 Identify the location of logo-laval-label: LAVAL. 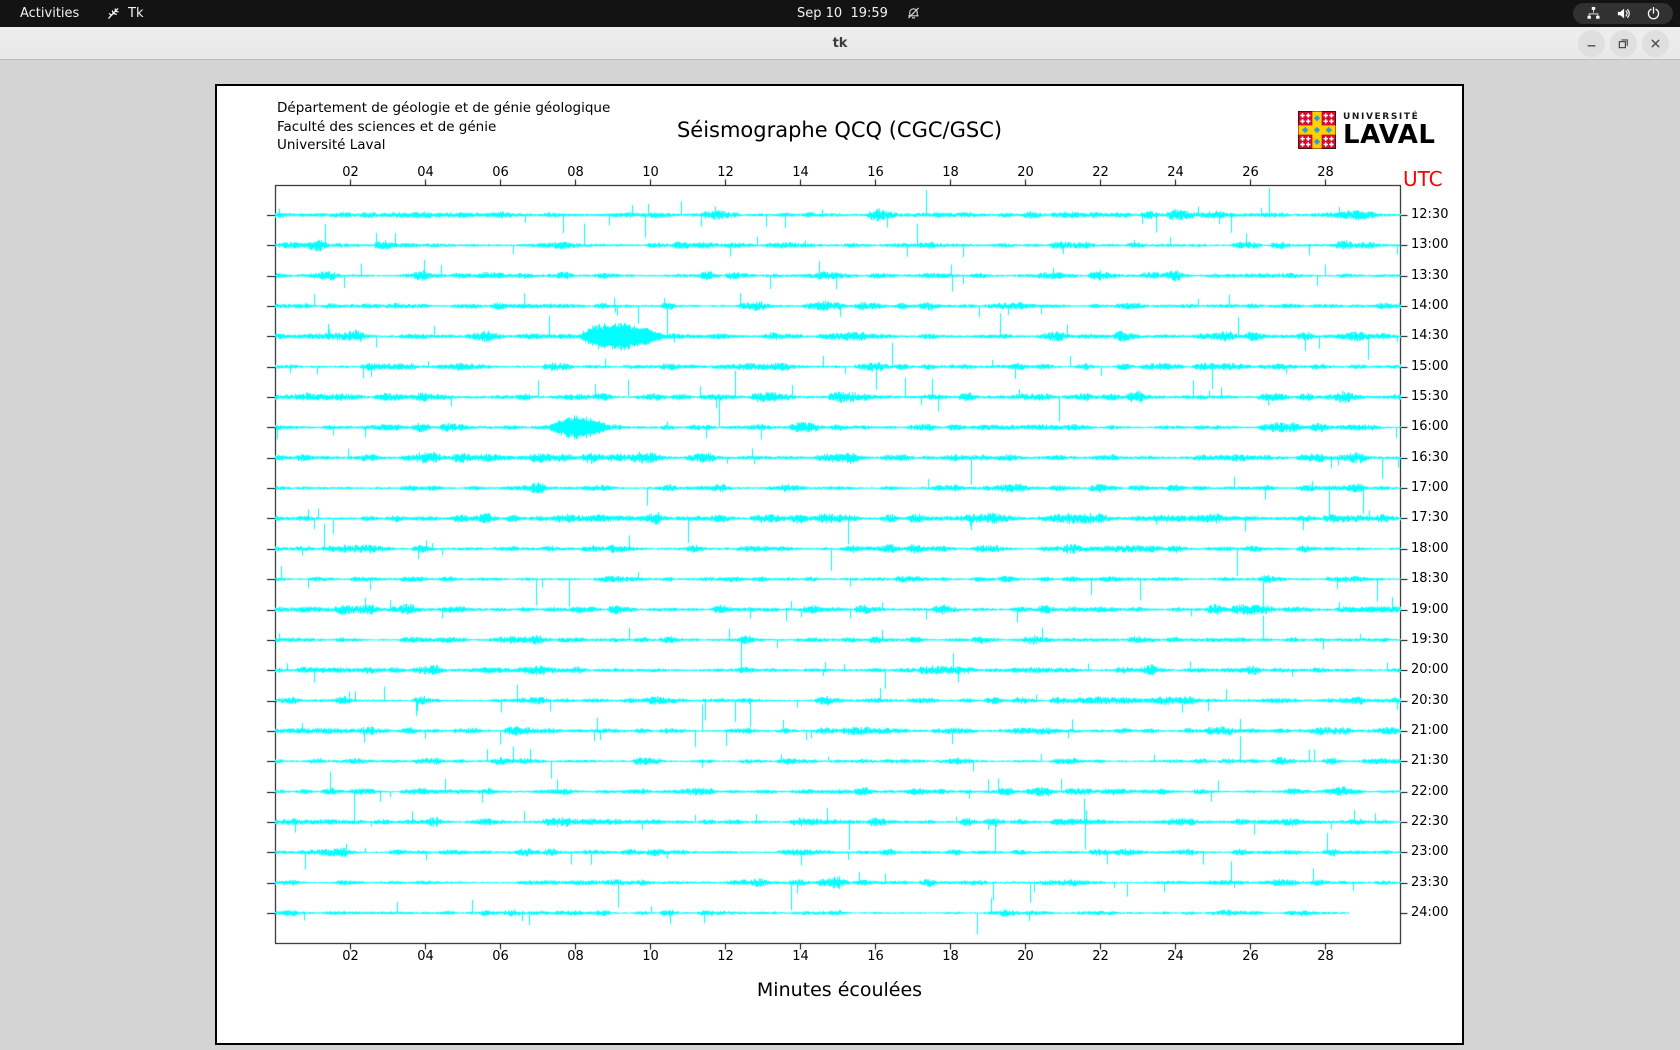
(1389, 135).